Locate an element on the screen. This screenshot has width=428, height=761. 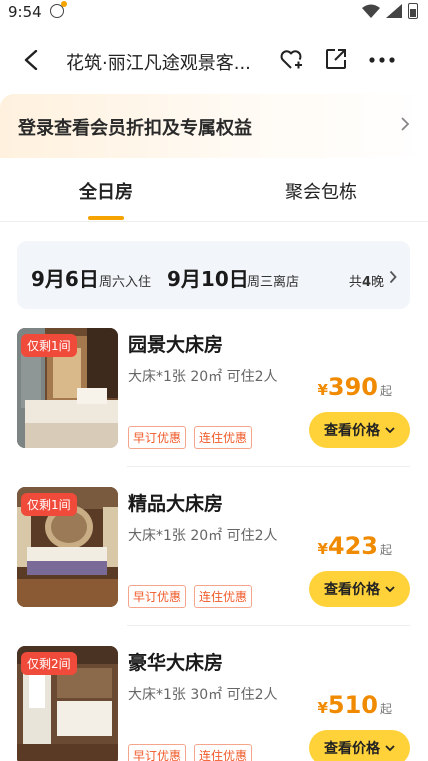
more-icon is located at coordinates (382, 60).